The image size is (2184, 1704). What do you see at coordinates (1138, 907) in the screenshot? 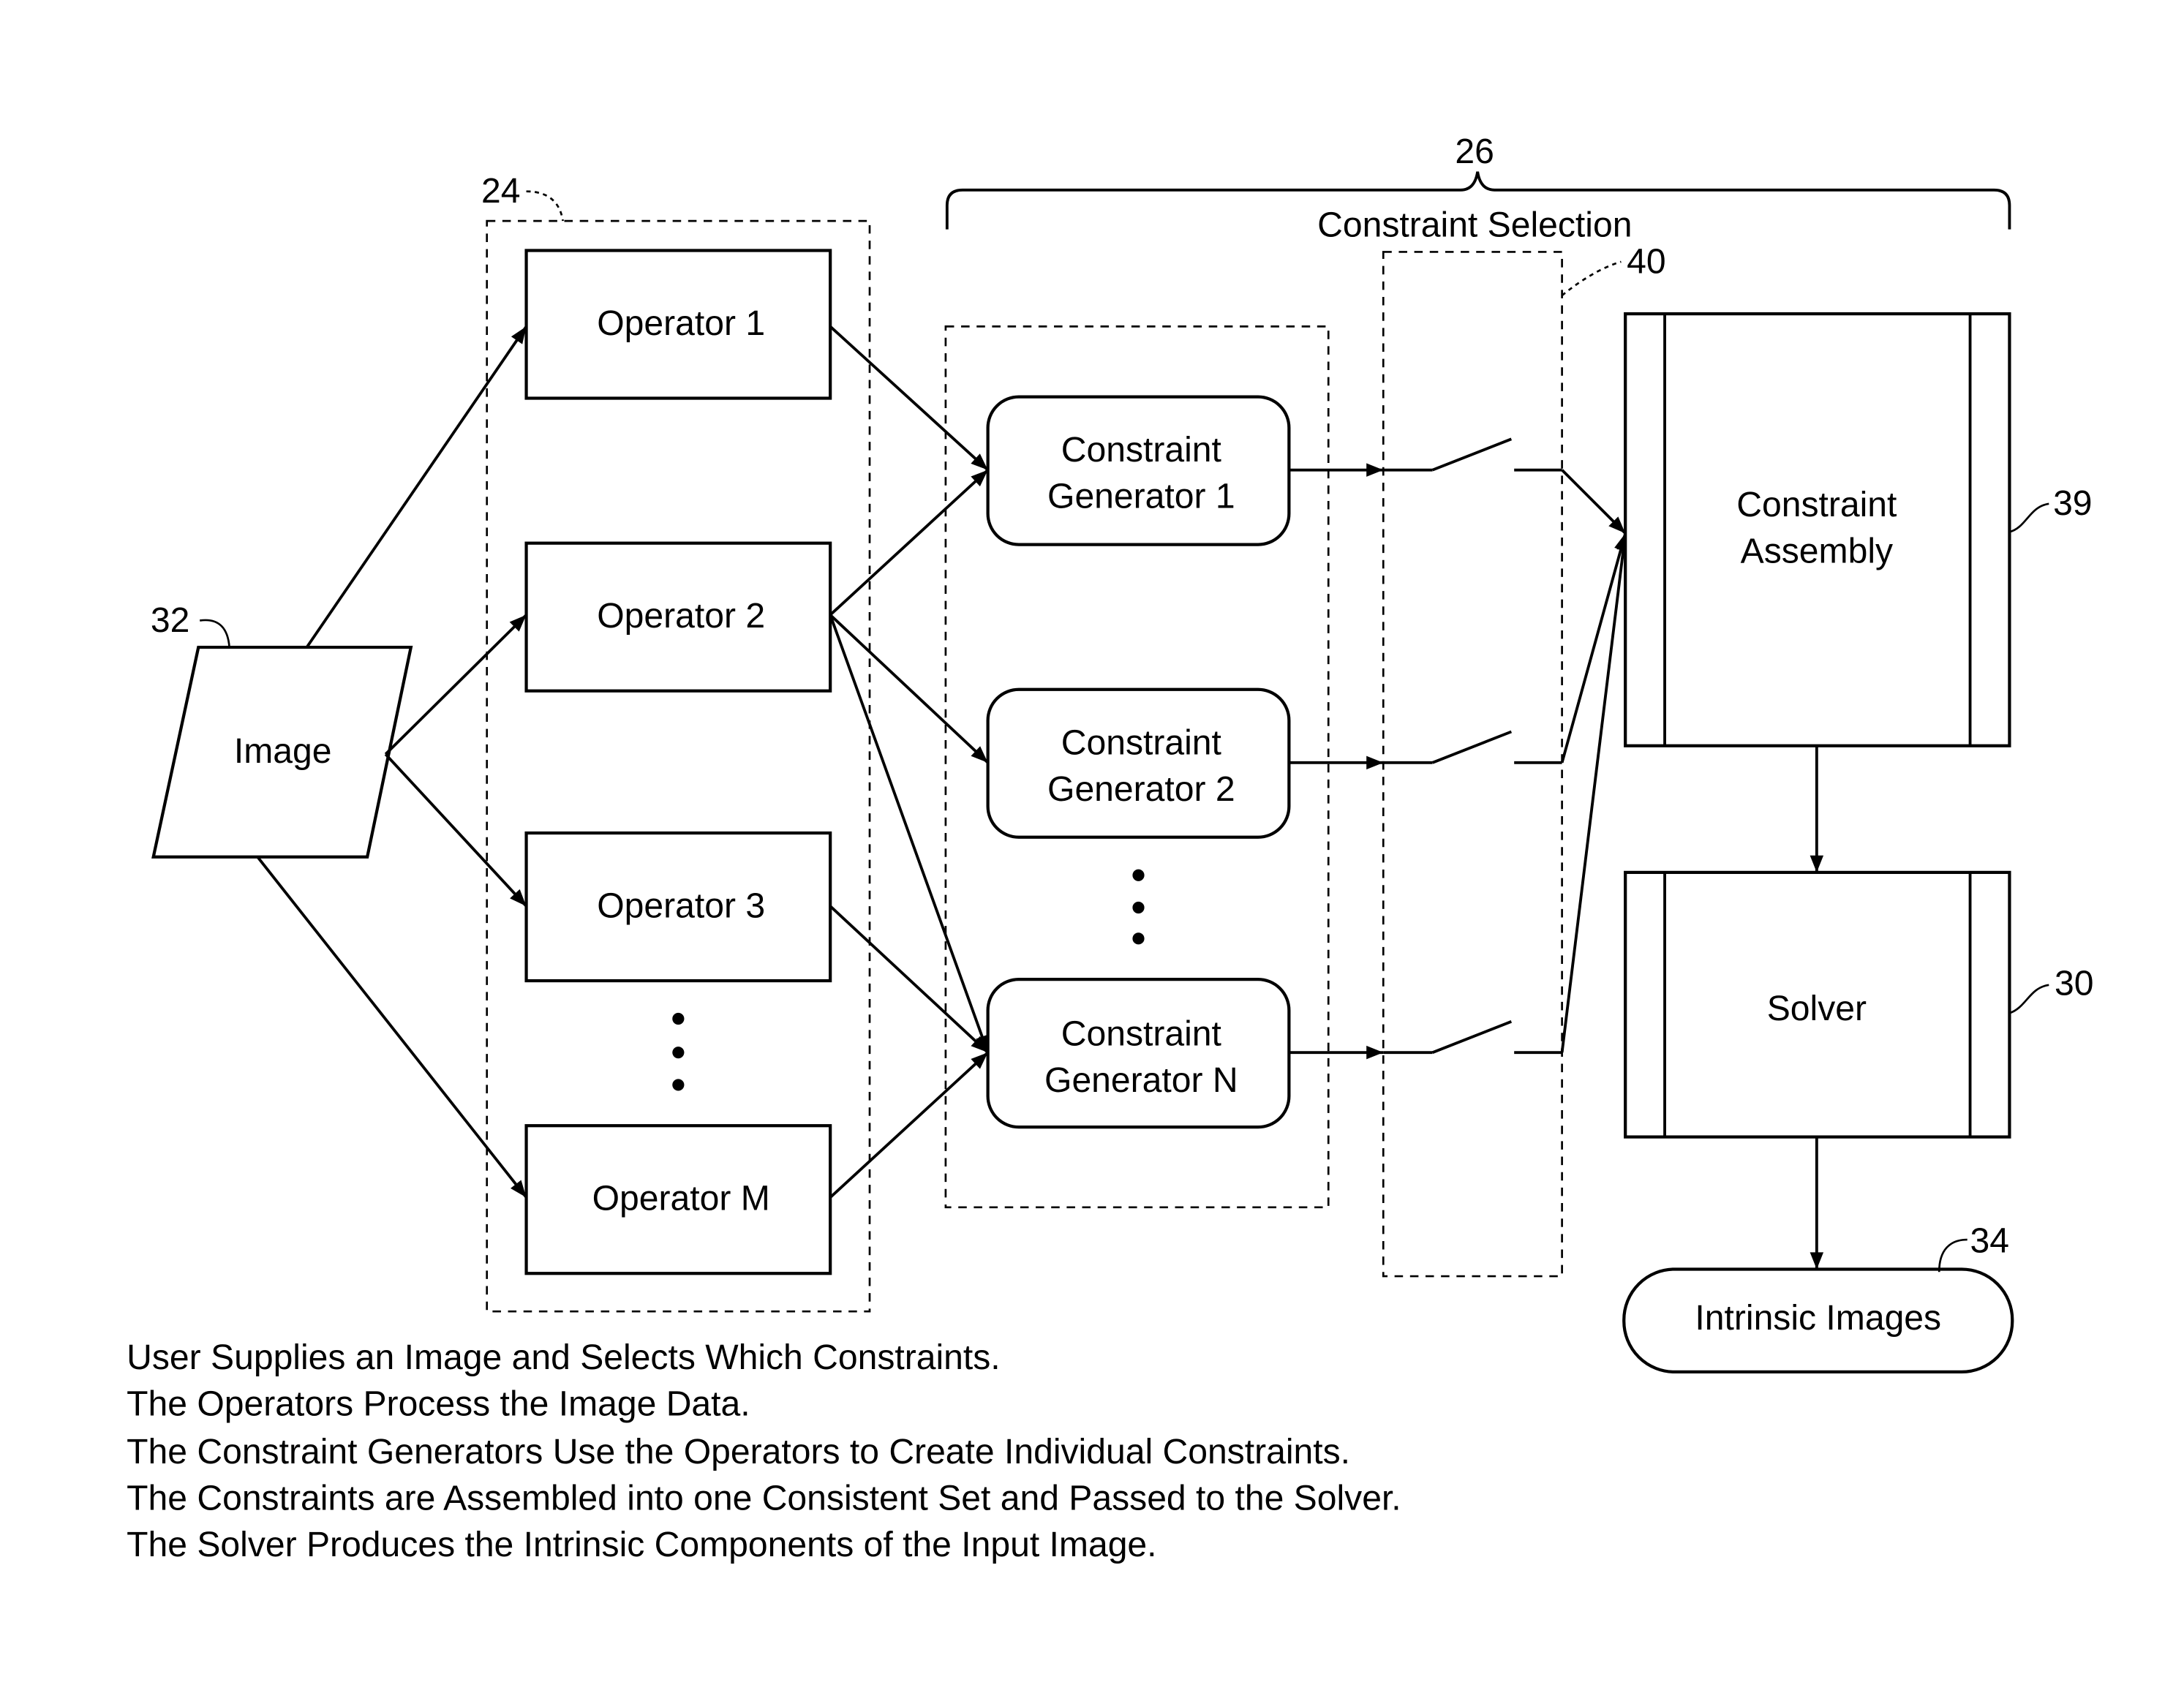
I see `generators-ellipsis` at bounding box center [1138, 907].